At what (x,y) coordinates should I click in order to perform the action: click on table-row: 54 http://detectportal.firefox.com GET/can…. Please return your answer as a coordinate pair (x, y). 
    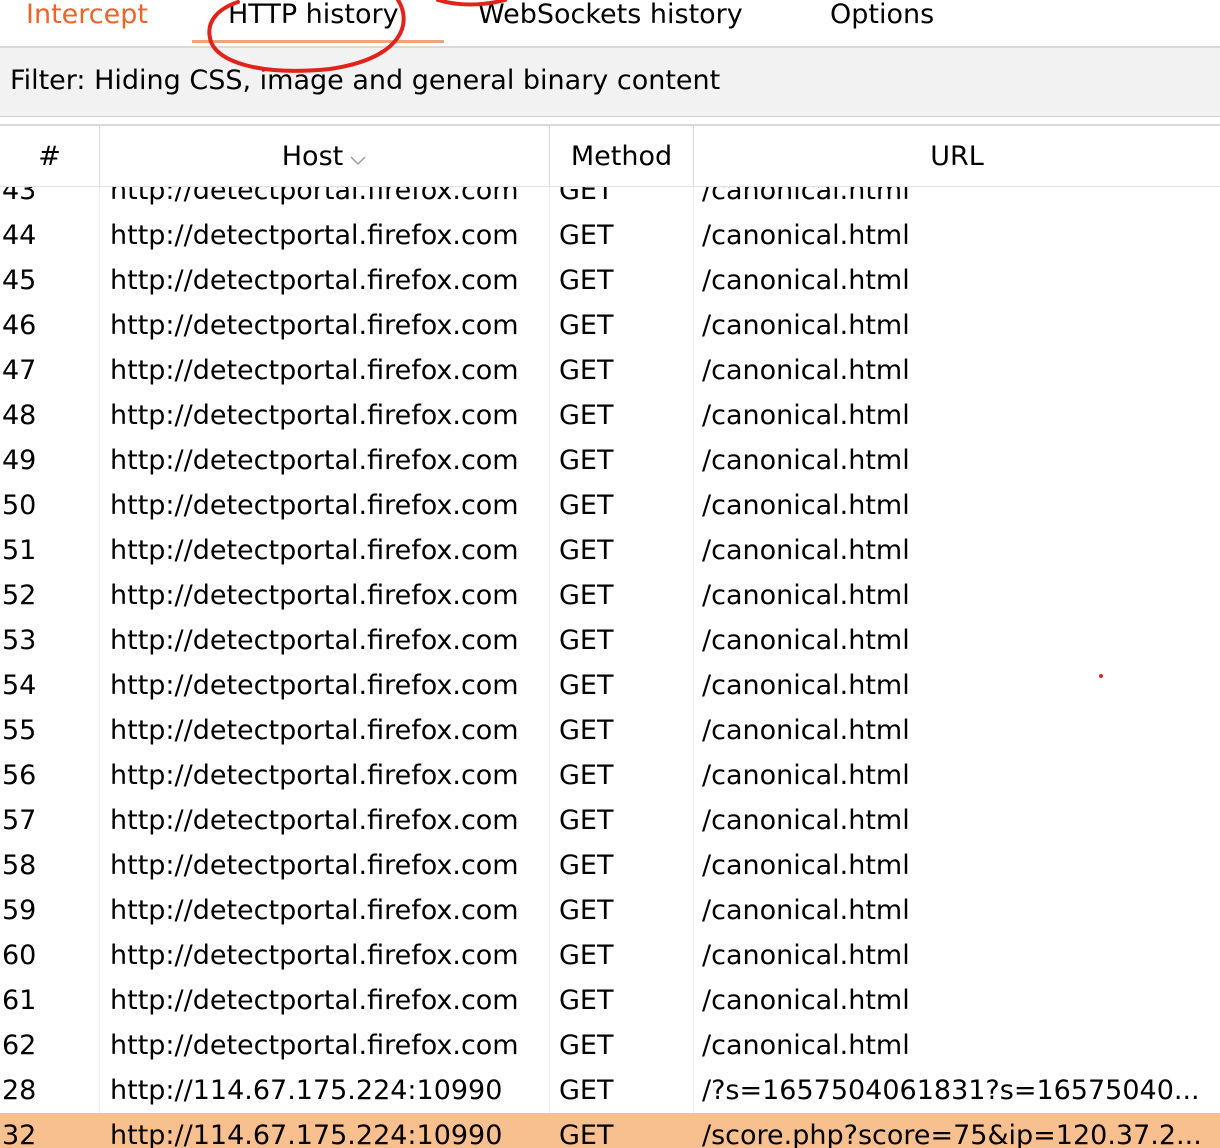
    Looking at the image, I should click on (610, 685).